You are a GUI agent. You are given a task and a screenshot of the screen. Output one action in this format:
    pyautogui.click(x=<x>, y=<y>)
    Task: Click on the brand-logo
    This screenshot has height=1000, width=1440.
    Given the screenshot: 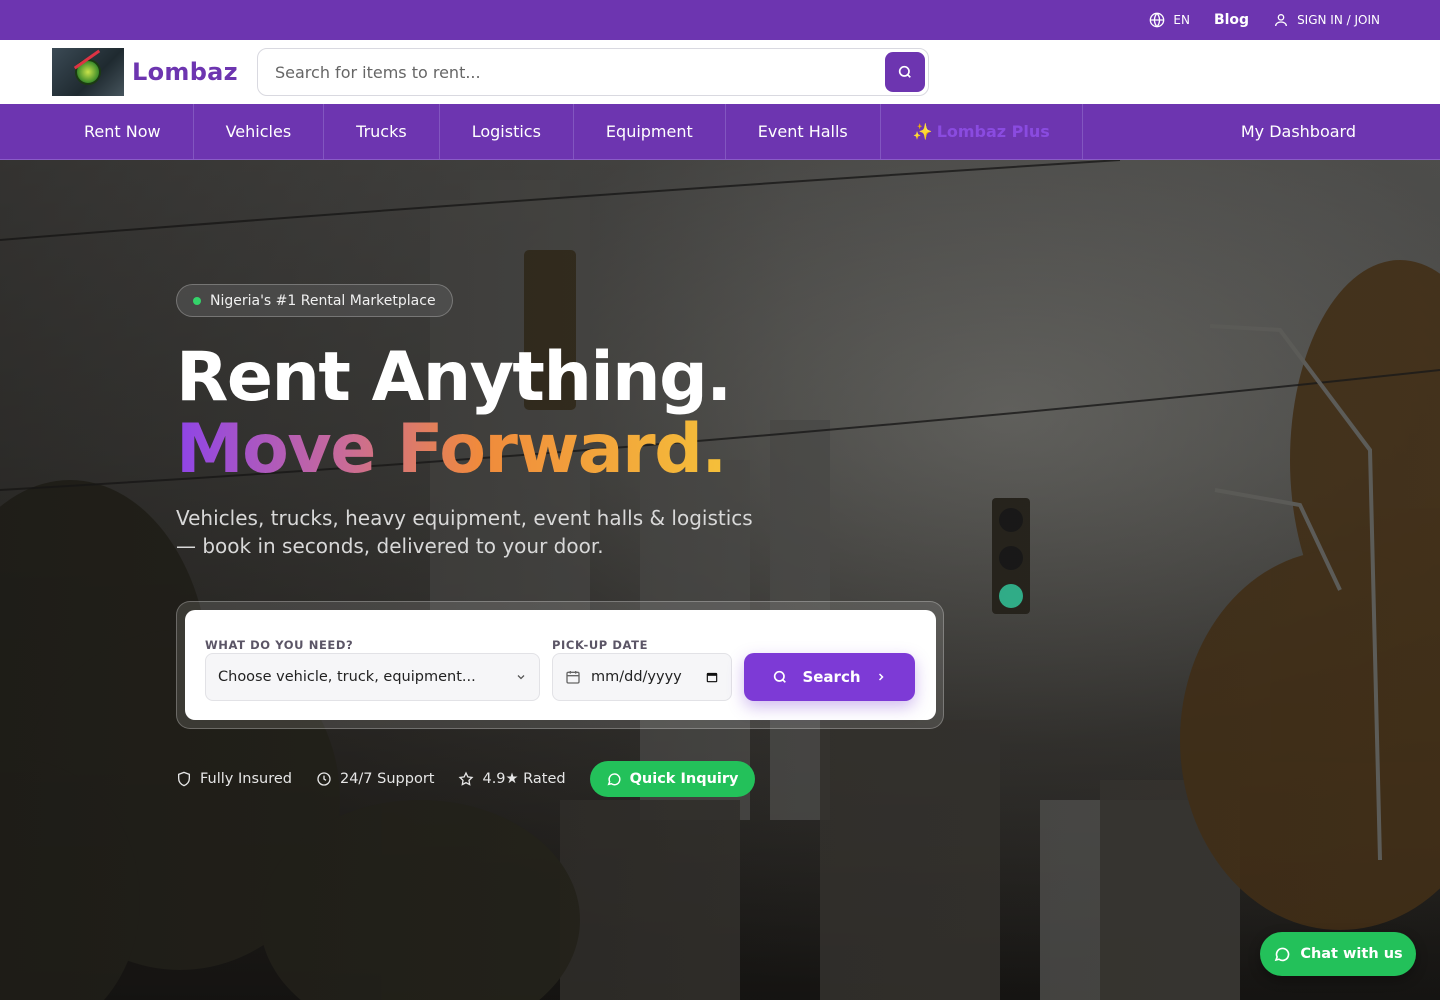 What is the action you would take?
    pyautogui.click(x=88, y=72)
    